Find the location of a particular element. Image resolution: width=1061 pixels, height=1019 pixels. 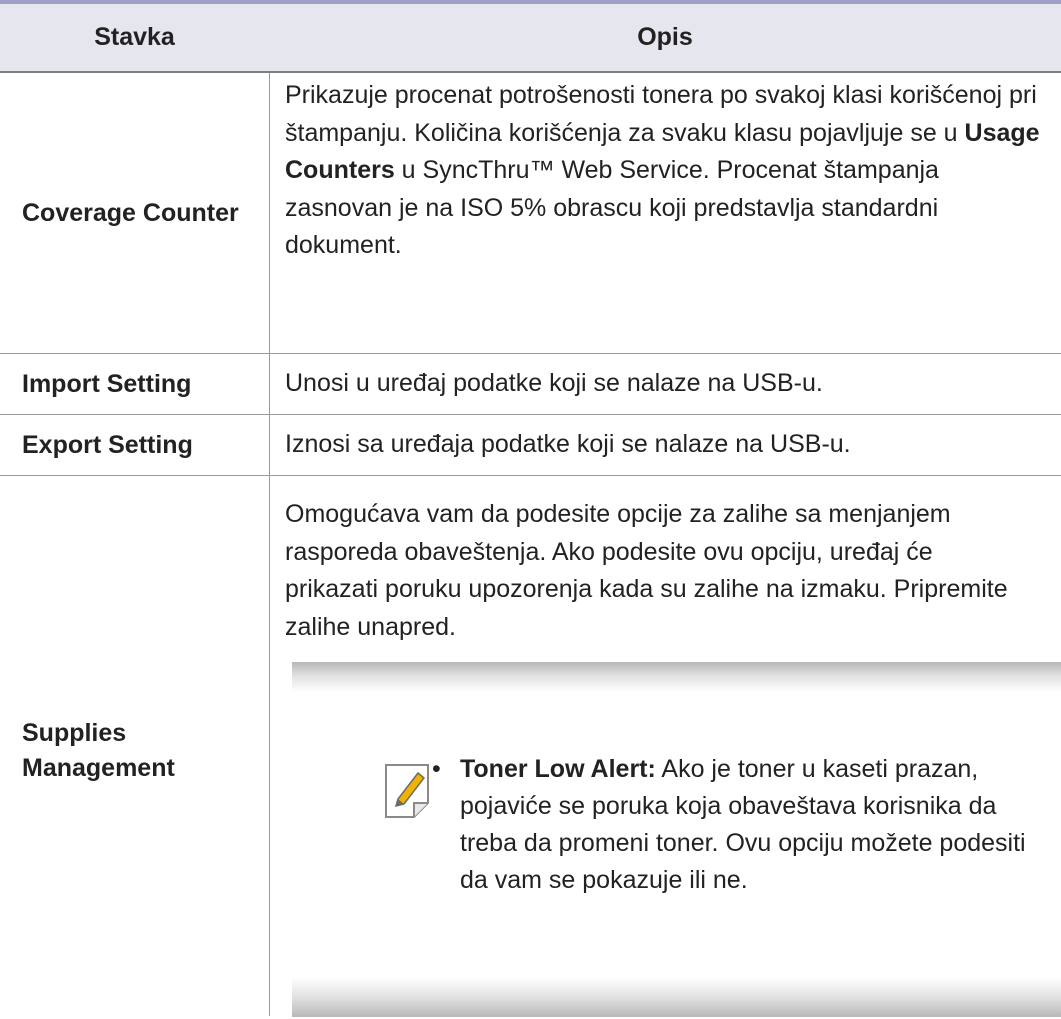

row-item-coverage-counter: Coverage Counter is located at coordinates (130, 212).